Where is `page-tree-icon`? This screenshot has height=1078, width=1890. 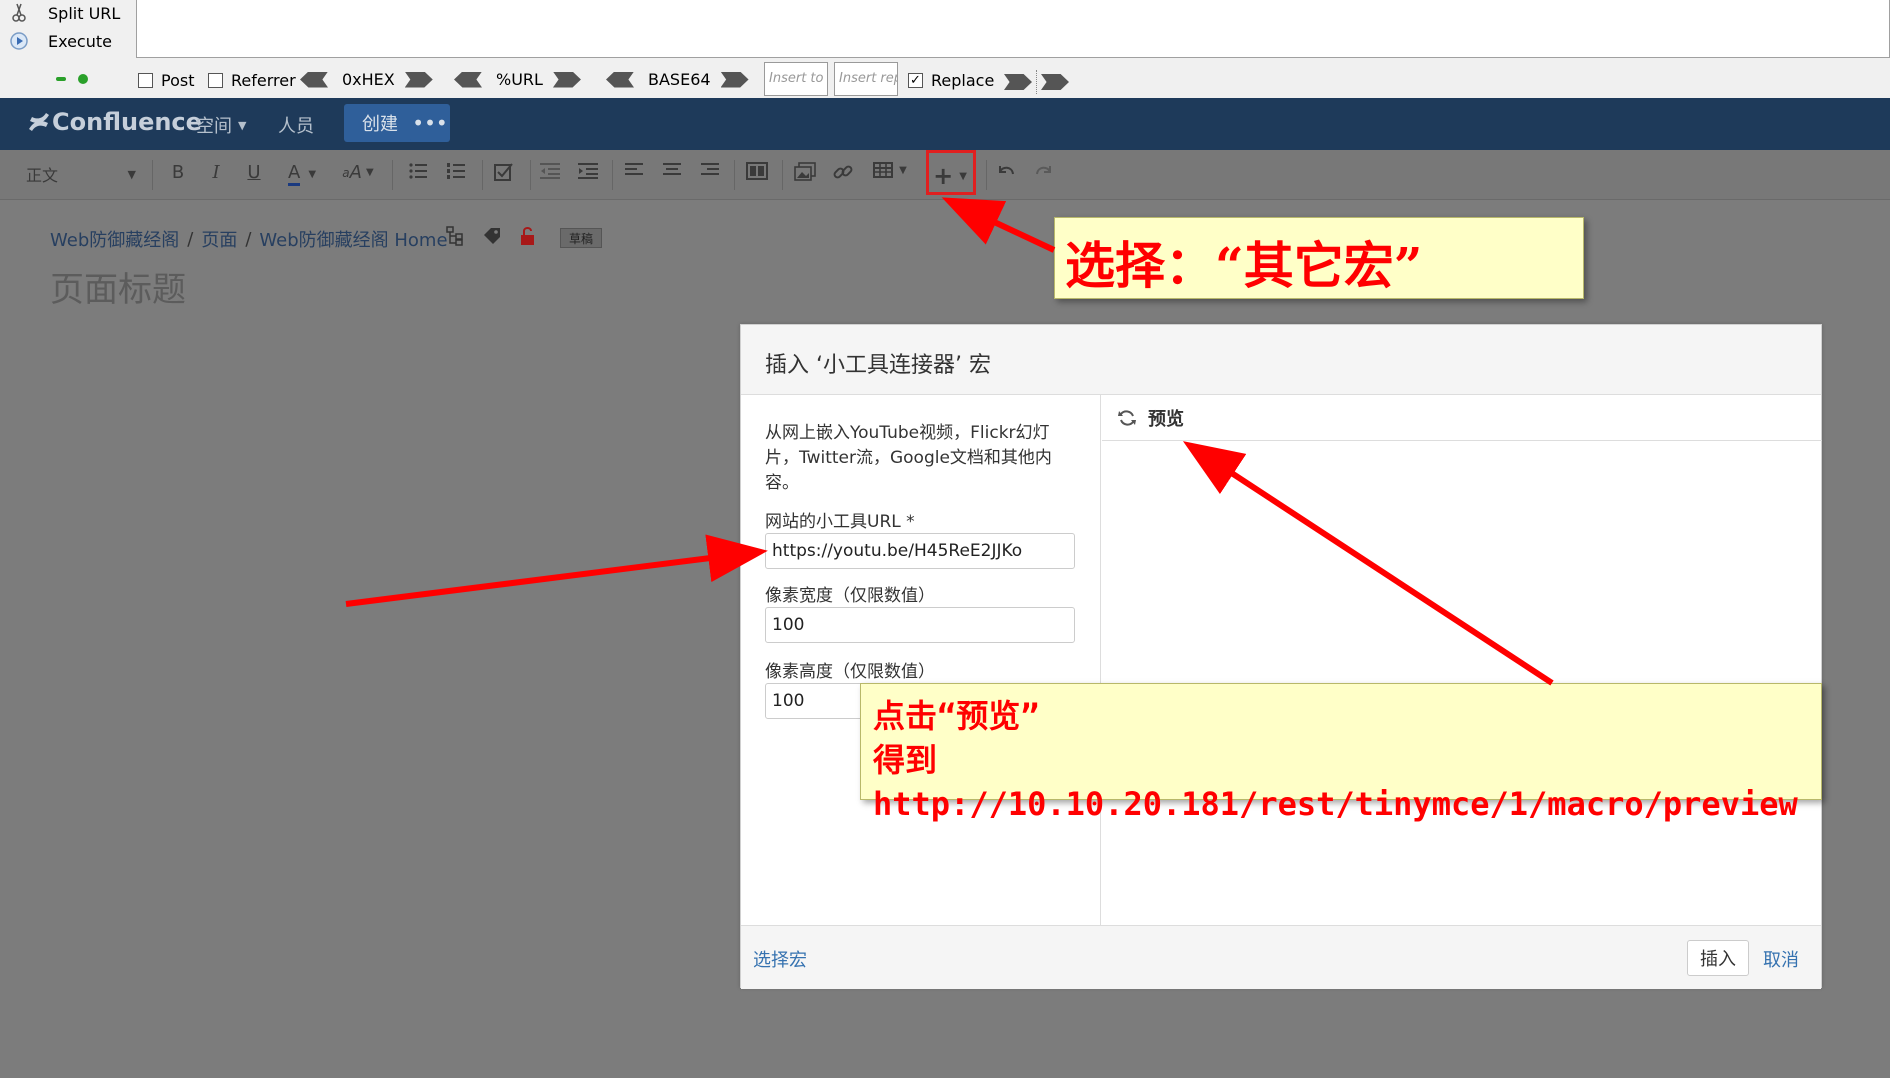
page-tree-icon is located at coordinates (455, 236).